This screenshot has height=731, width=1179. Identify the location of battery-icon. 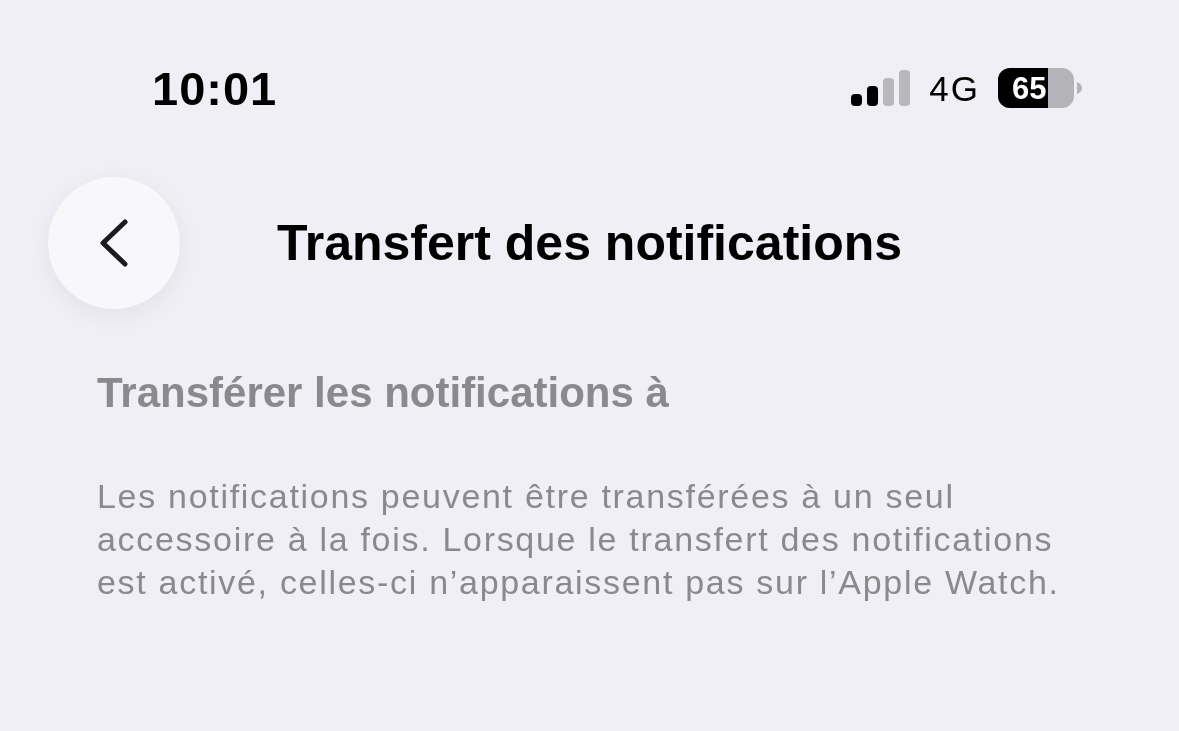
(1040, 88).